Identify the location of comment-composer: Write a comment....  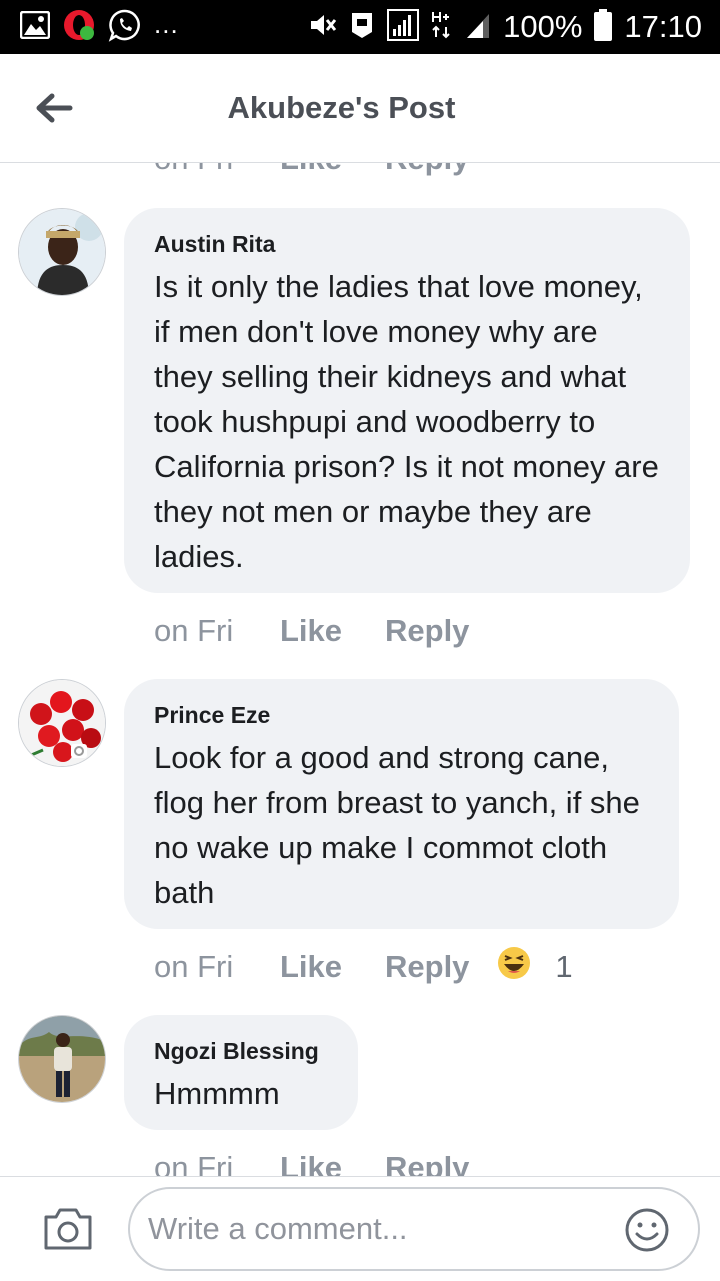
(360, 1228).